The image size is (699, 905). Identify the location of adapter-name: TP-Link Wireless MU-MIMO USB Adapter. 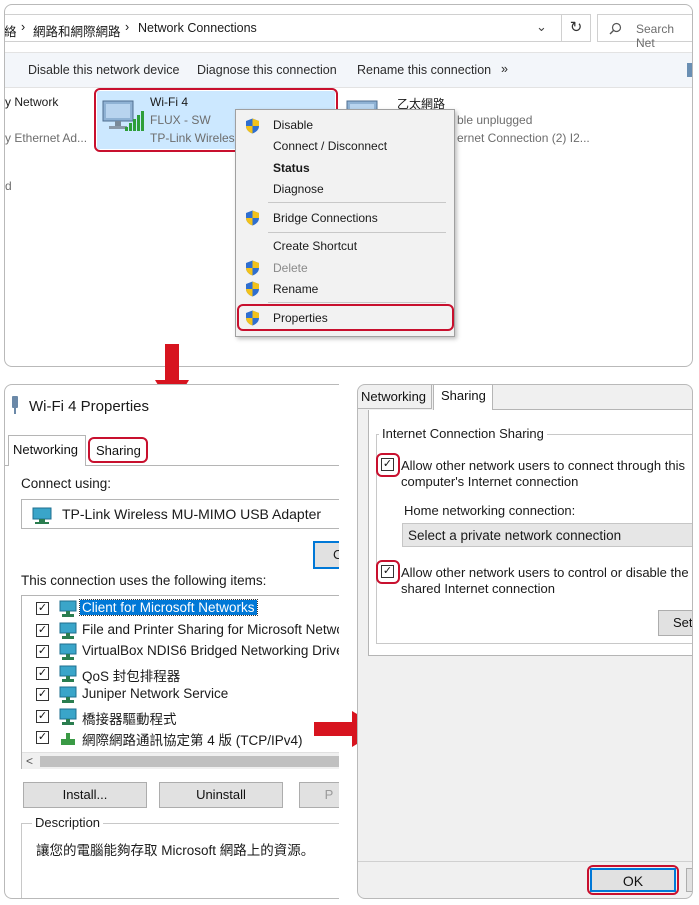
(192, 514).